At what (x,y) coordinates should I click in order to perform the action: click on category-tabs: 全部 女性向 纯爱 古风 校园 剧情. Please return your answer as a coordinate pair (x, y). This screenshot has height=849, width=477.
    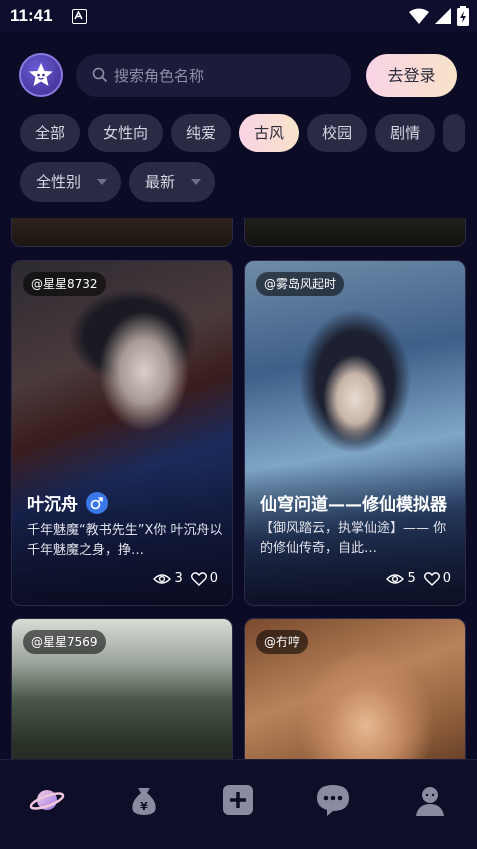
    Looking at the image, I should click on (243, 133).